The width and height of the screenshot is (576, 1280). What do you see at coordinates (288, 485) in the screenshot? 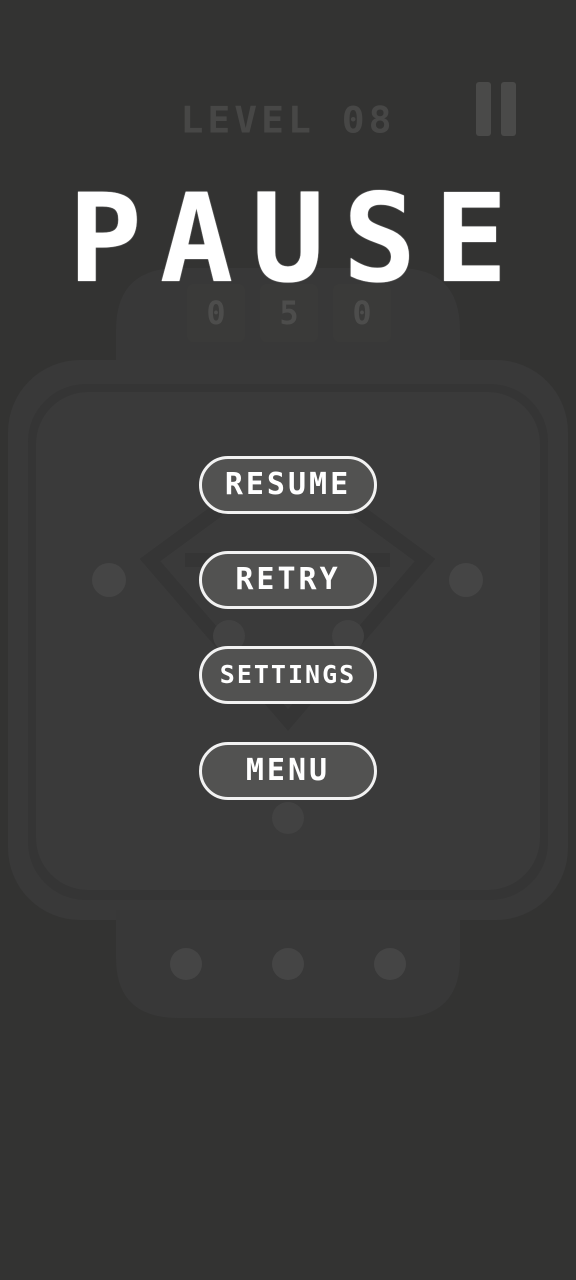
I see `resume-button: RESUME` at bounding box center [288, 485].